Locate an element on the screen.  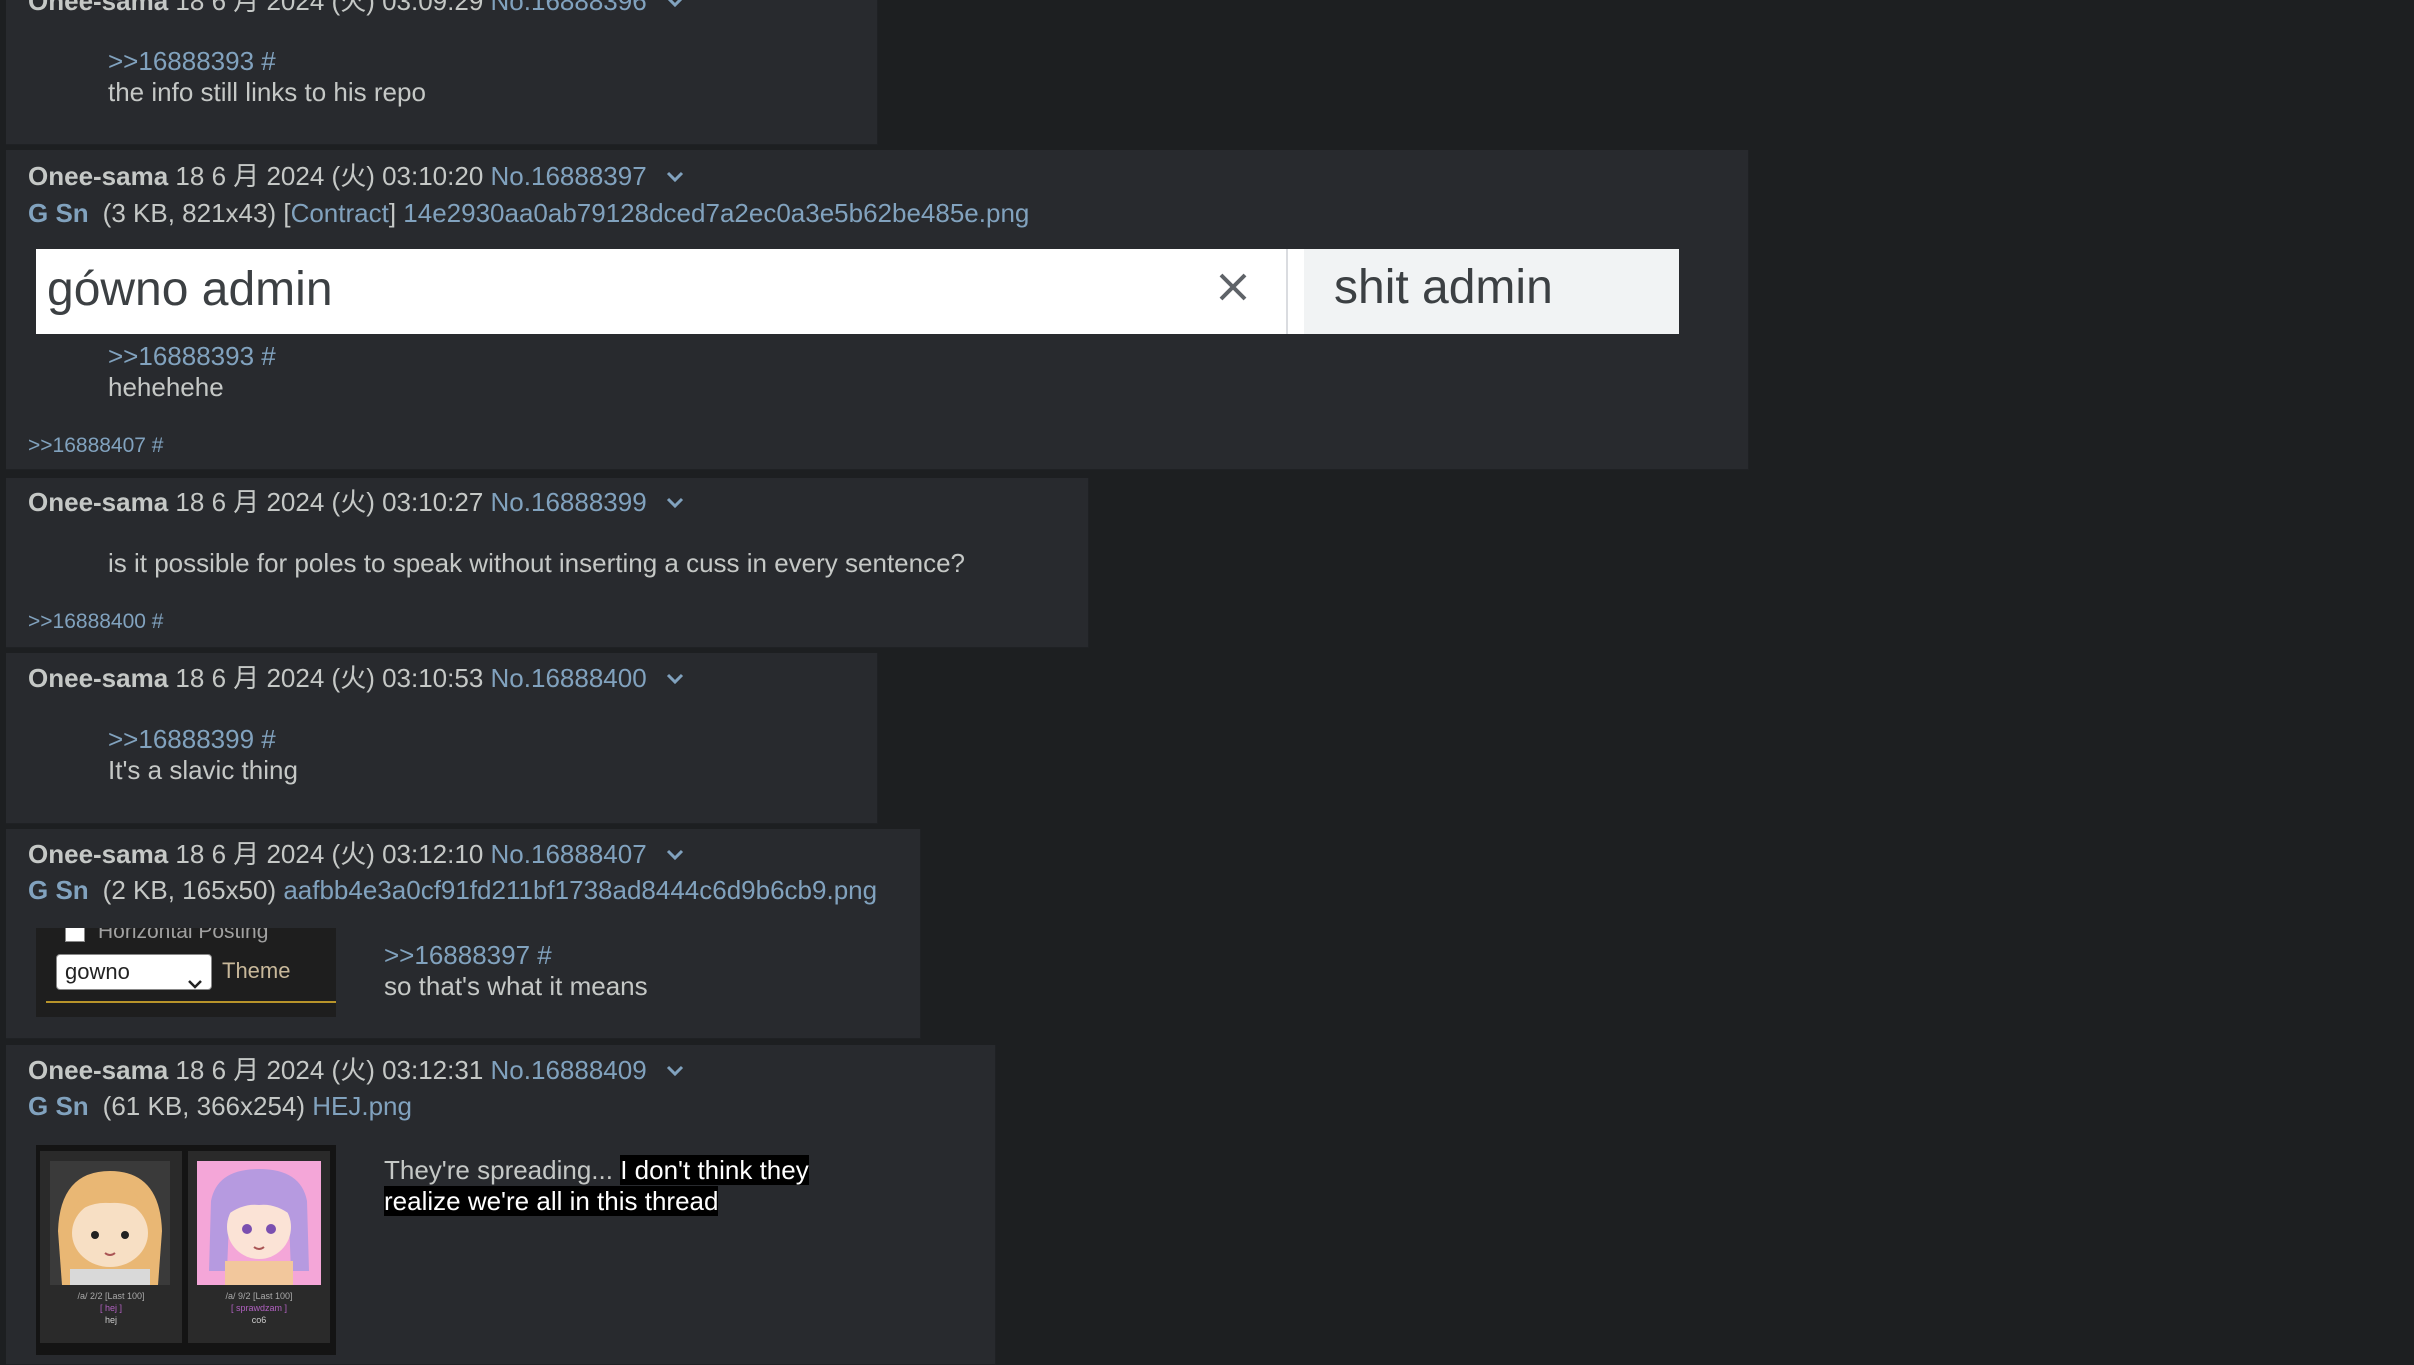
file-meta: (2 KB, 165x50) is located at coordinates (193, 890).